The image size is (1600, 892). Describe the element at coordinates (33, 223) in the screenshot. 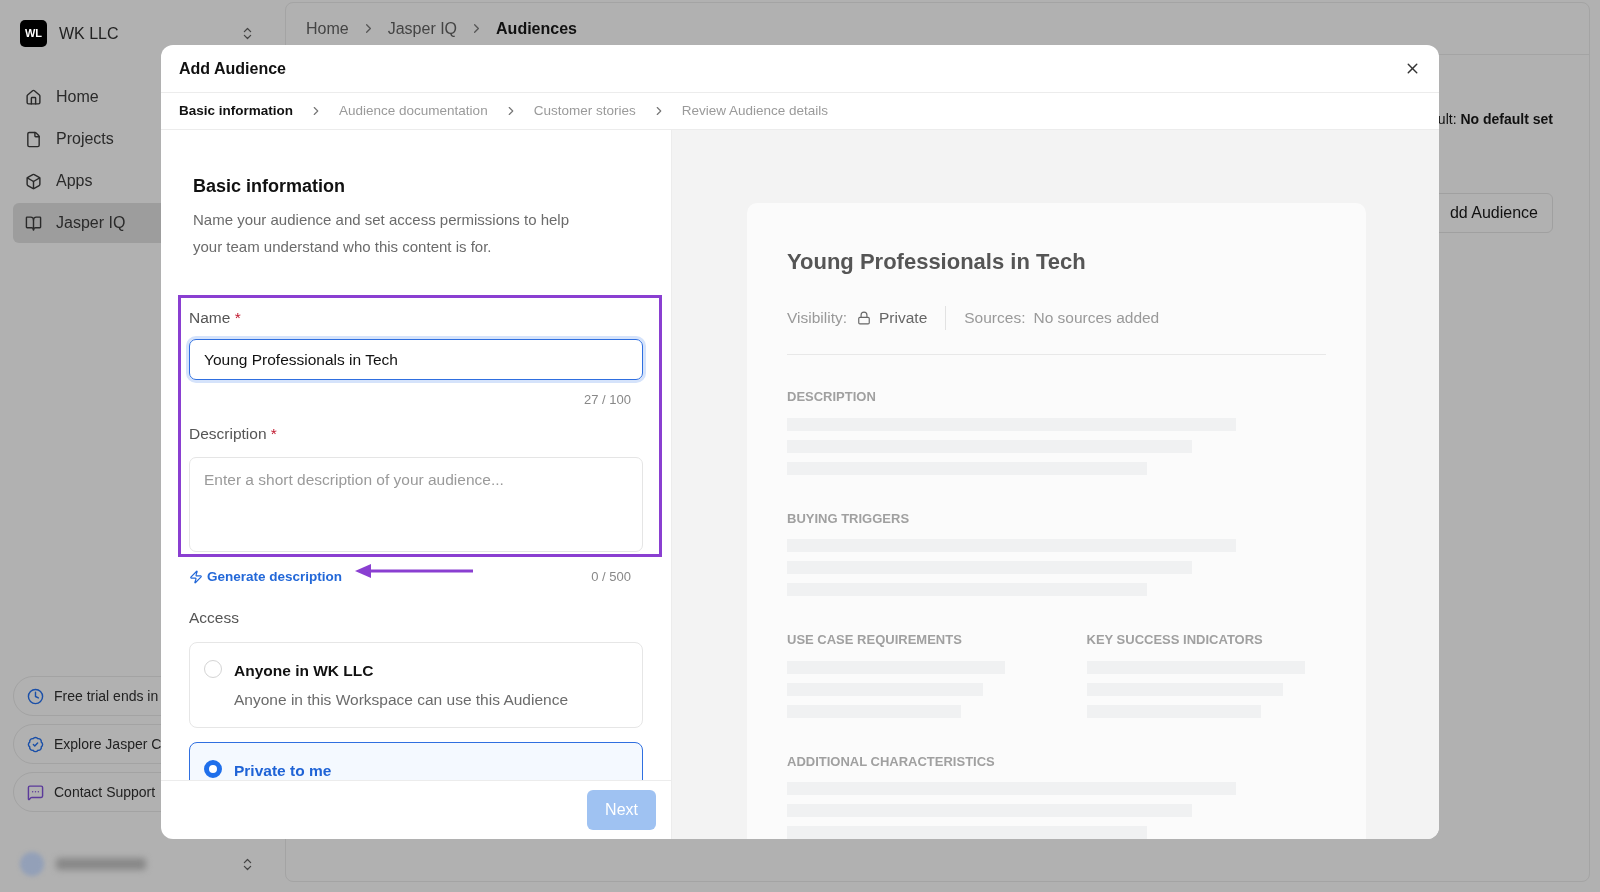

I see `book-icon` at that location.